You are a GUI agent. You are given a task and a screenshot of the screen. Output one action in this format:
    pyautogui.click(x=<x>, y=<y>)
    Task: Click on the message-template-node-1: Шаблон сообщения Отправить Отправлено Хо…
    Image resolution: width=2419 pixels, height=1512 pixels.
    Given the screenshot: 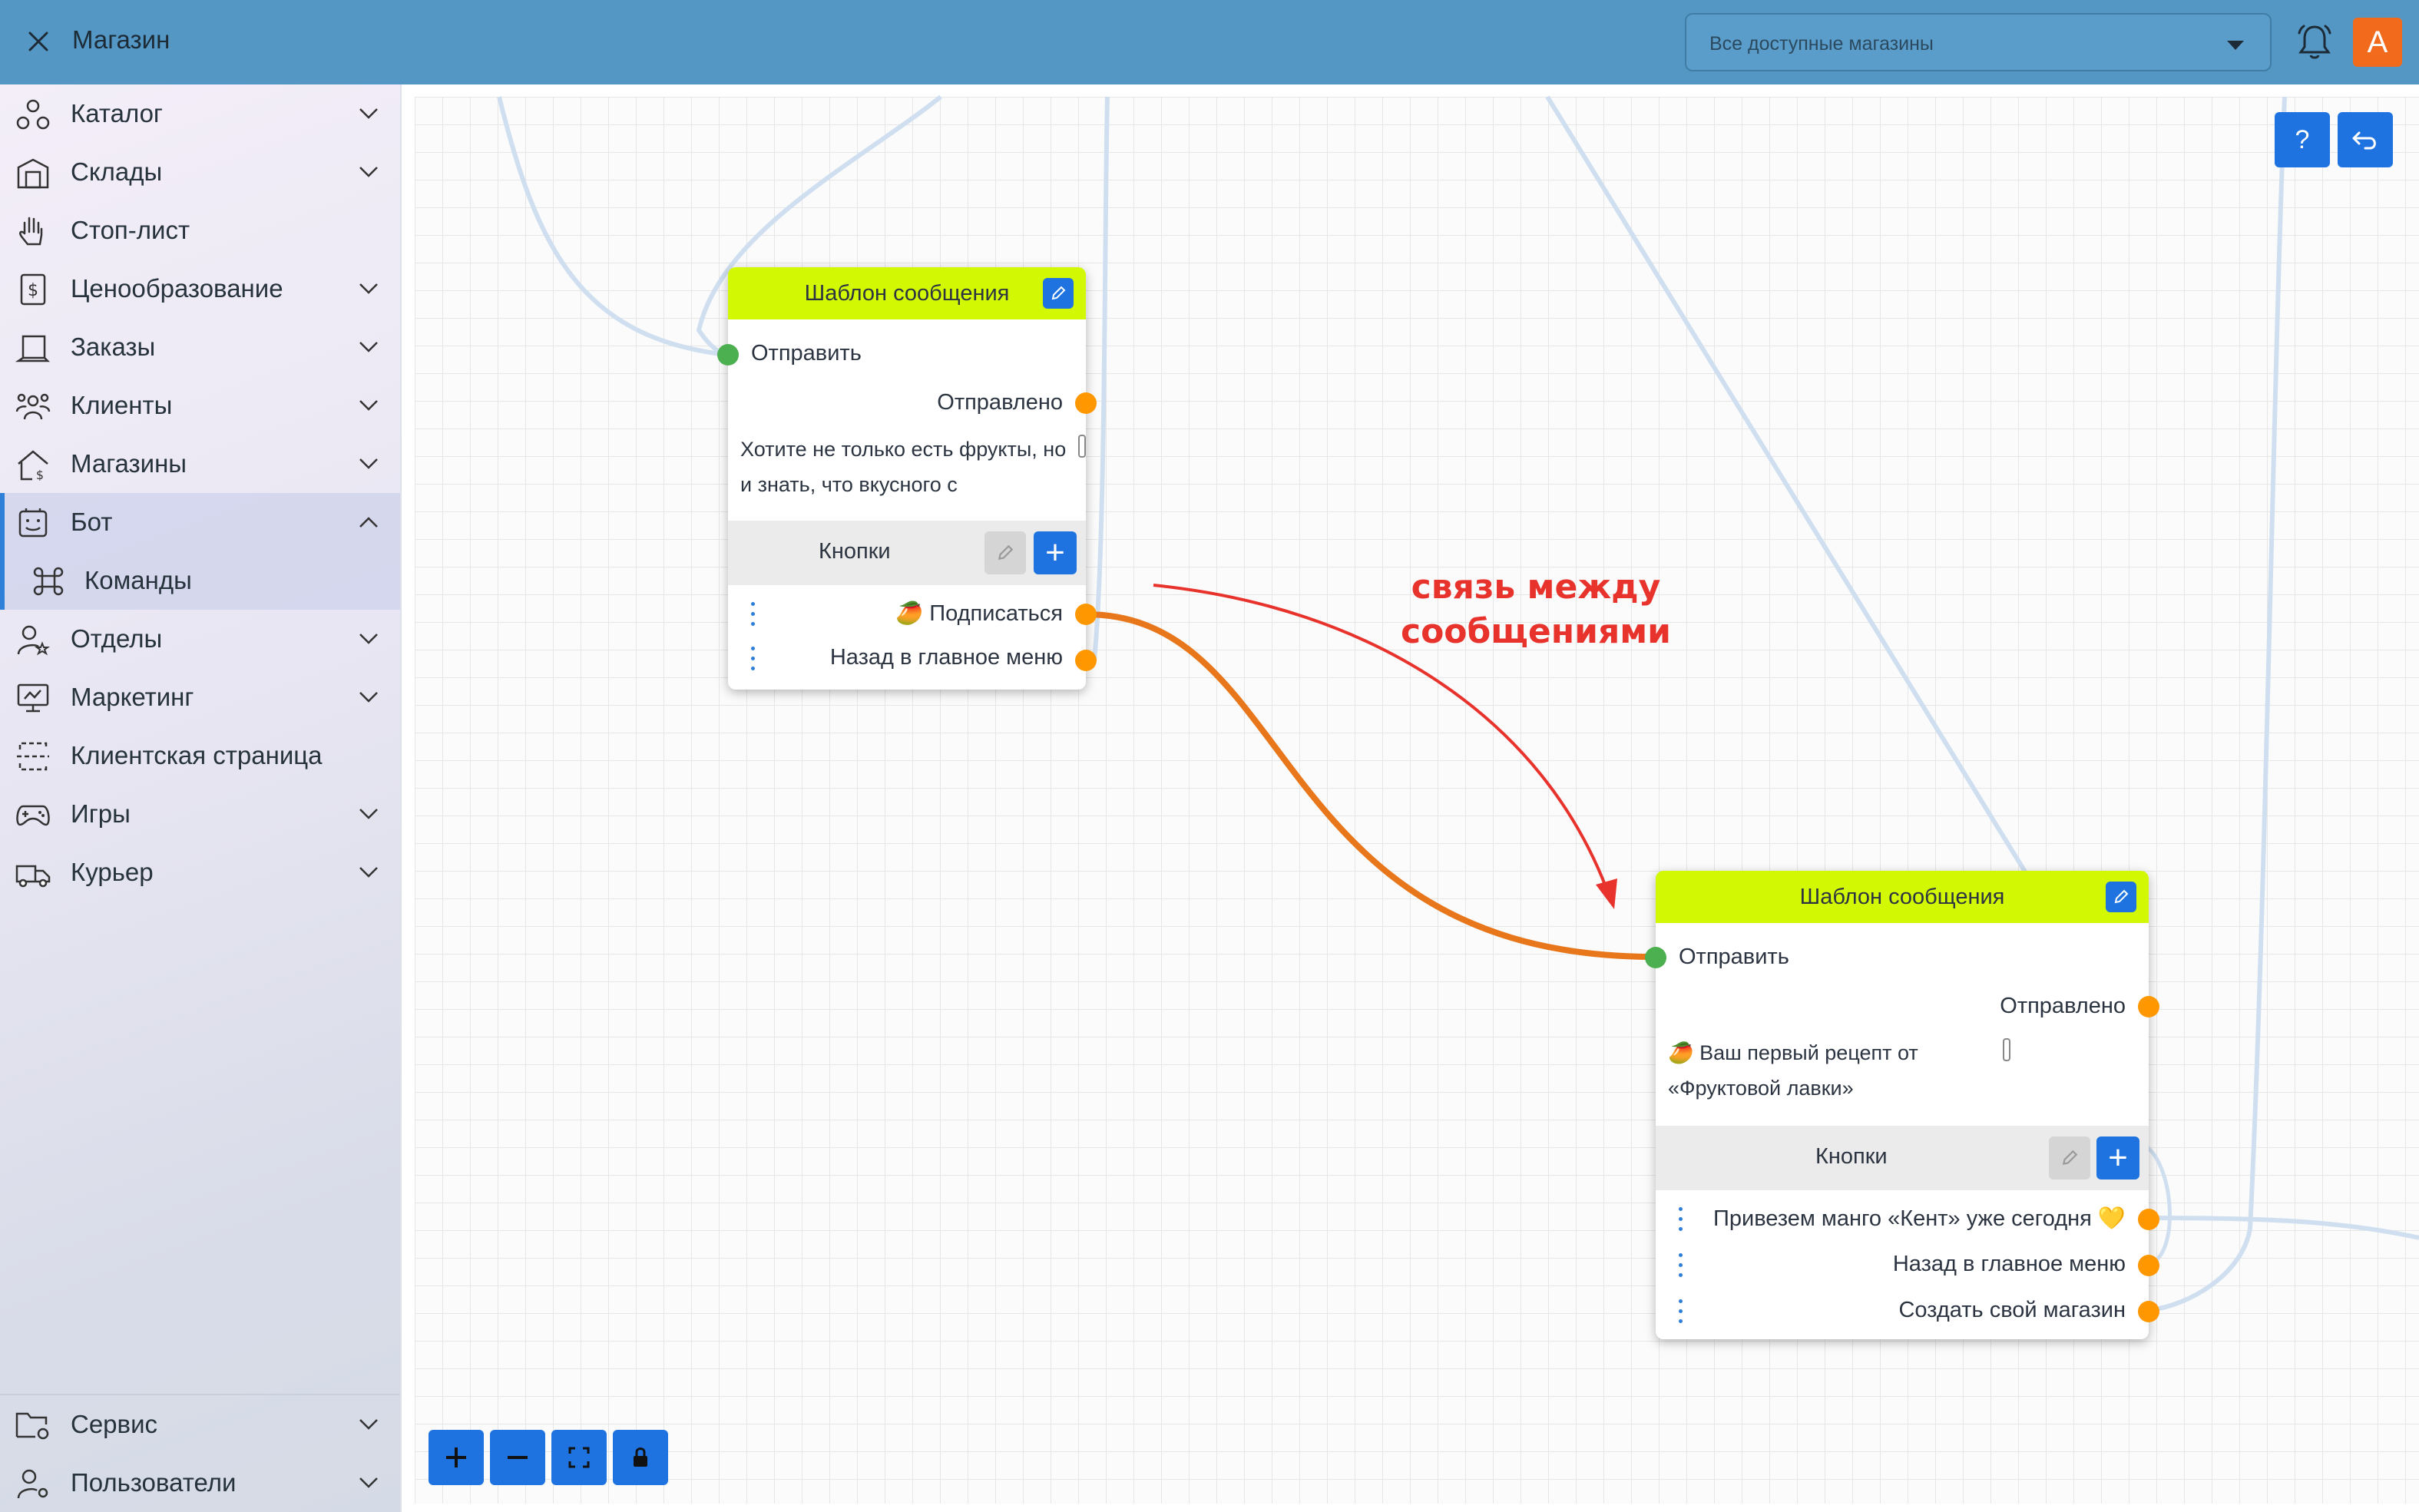 What is the action you would take?
    pyautogui.click(x=907, y=478)
    